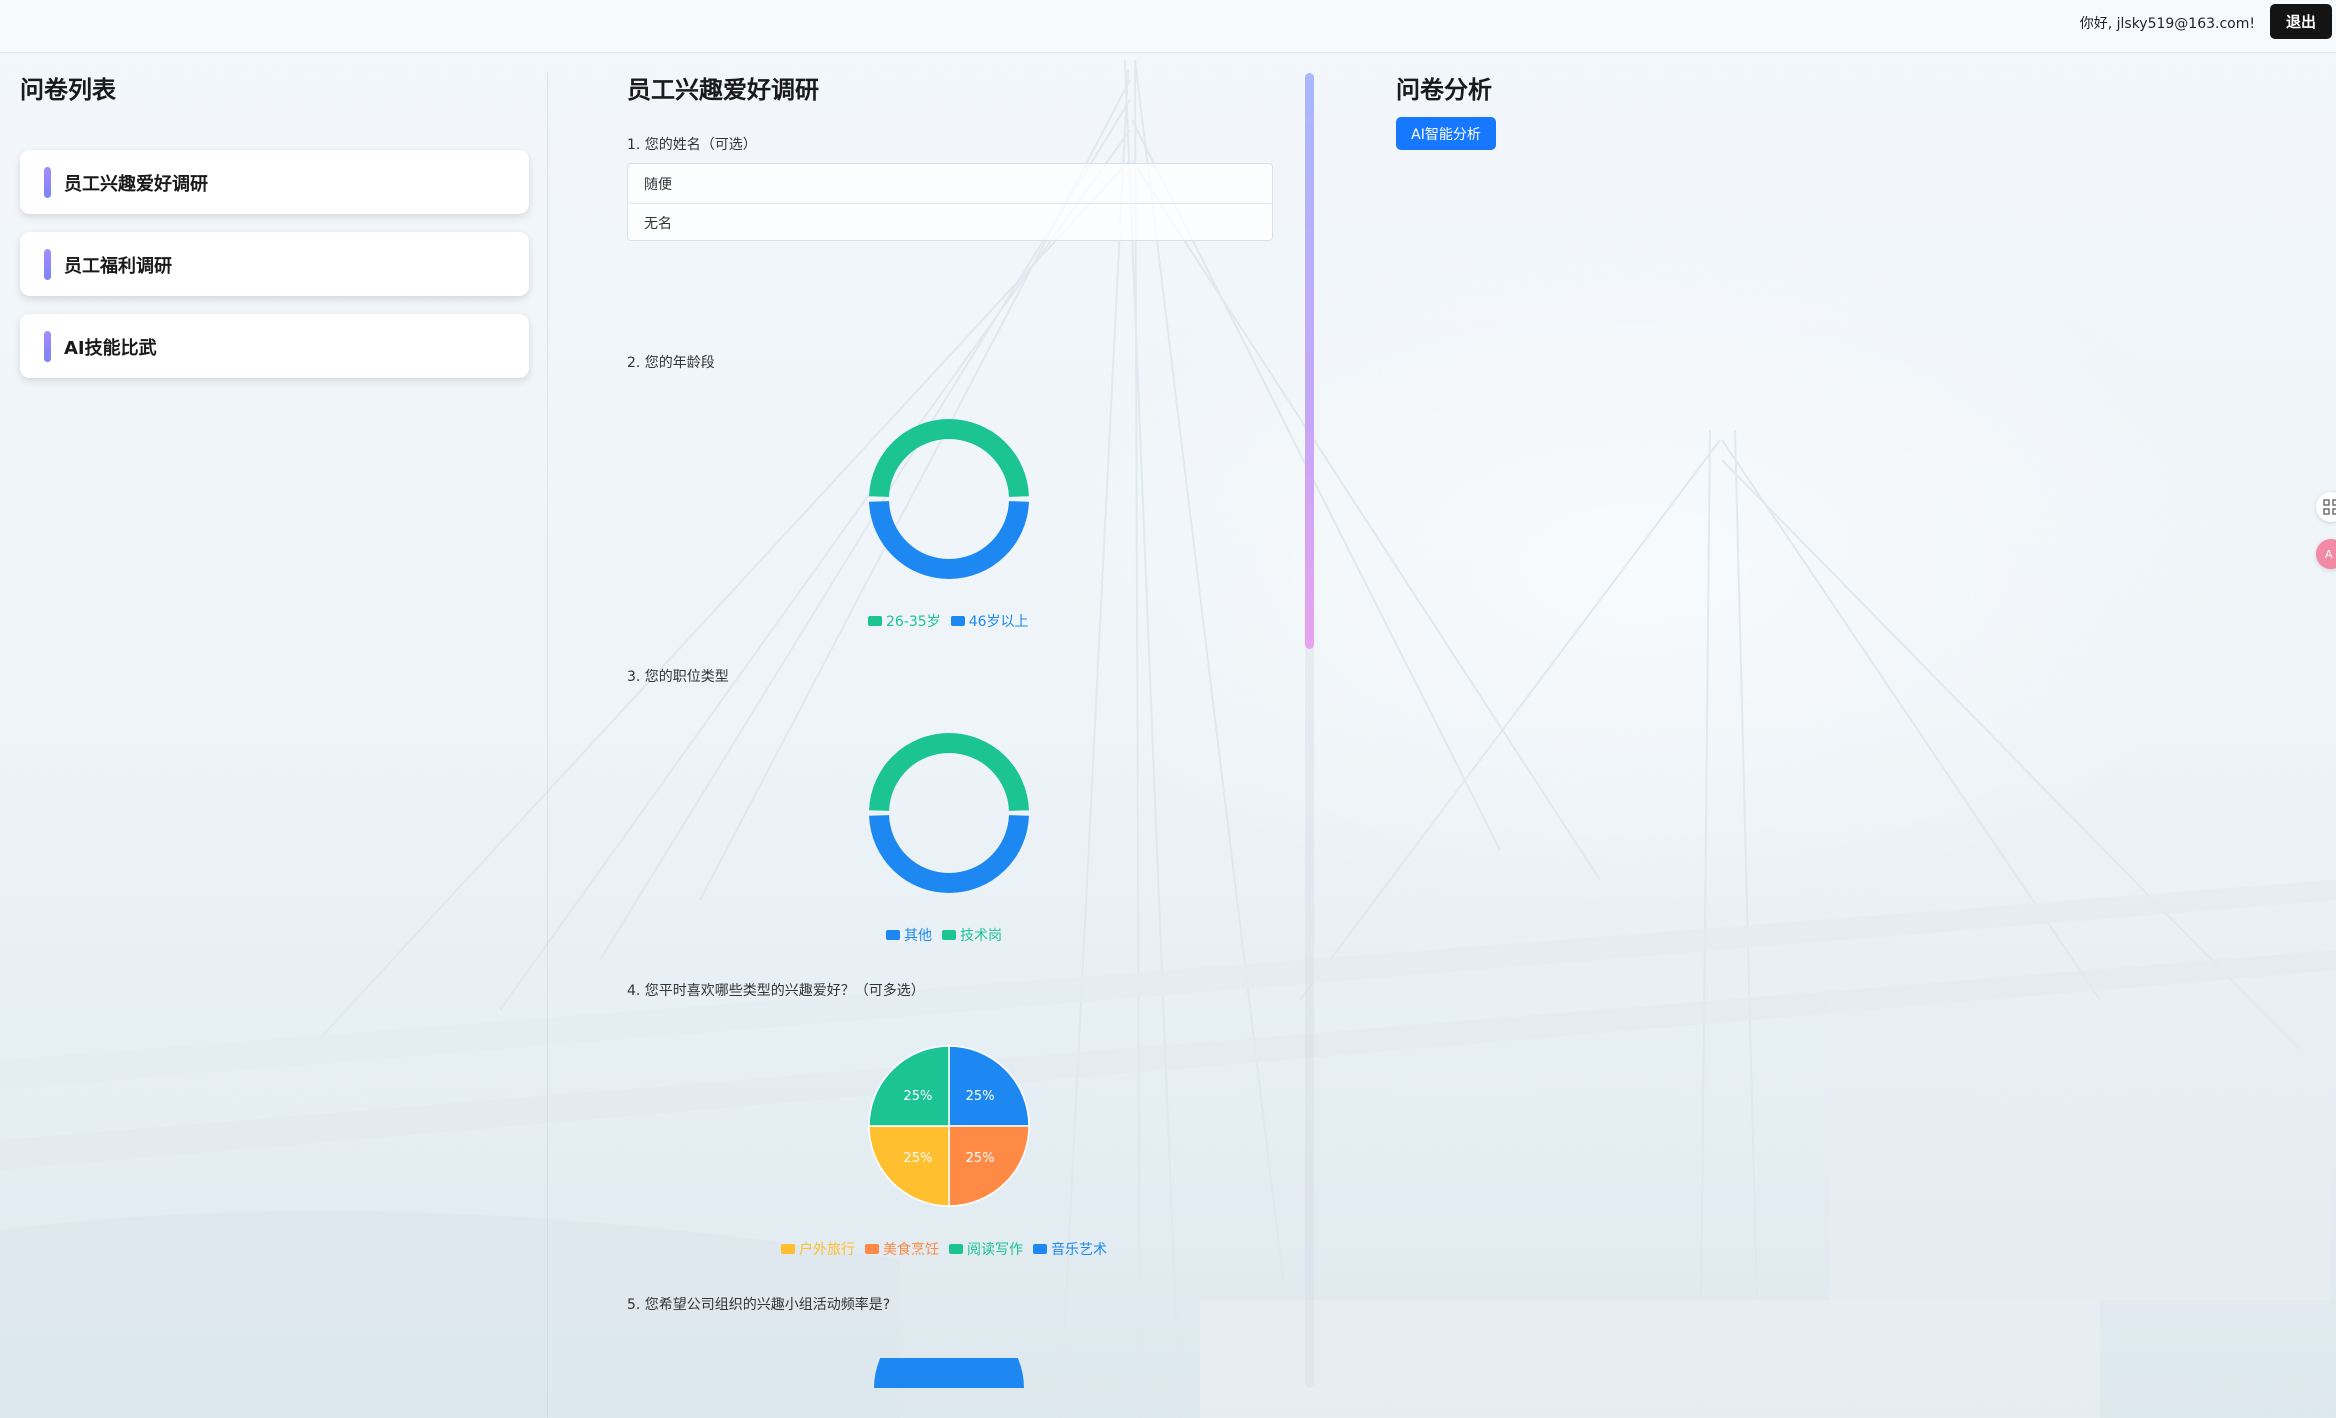 The image size is (2336, 1418). What do you see at coordinates (1079, 1250) in the screenshot?
I see `legend-label: 音乐艺术` at bounding box center [1079, 1250].